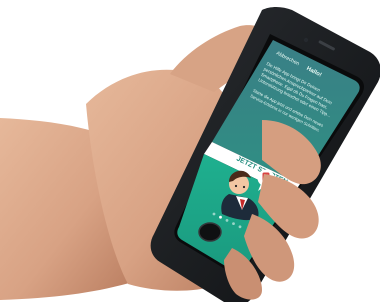 The image size is (380, 302). What do you see at coordinates (210, 232) in the screenshot?
I see `home-button` at bounding box center [210, 232].